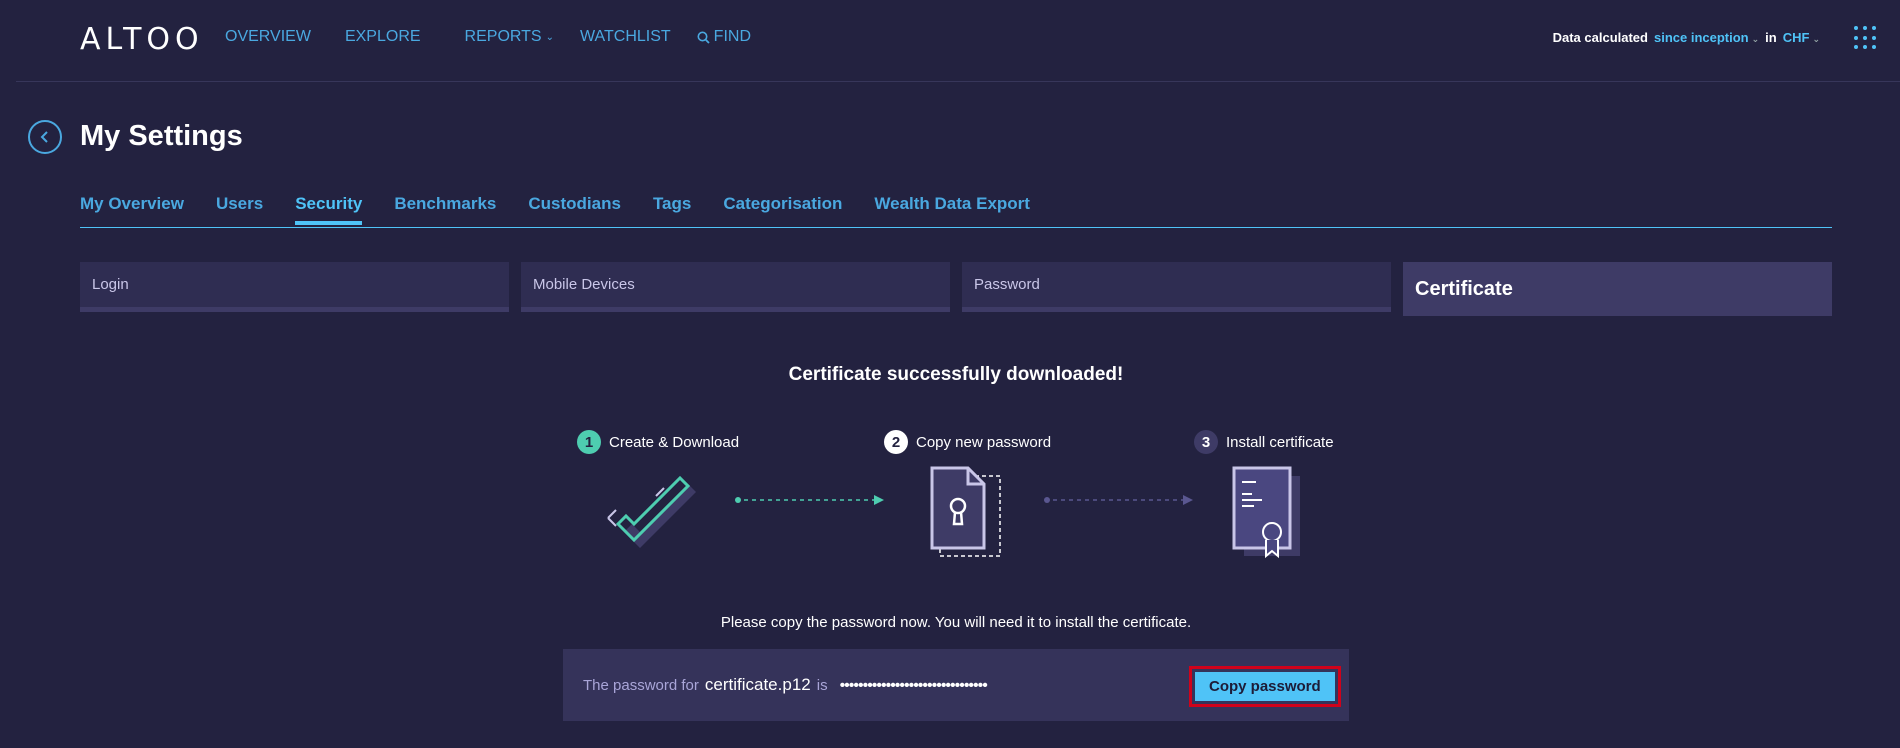 Image resolution: width=1900 pixels, height=748 pixels. What do you see at coordinates (1771, 37) in the screenshot?
I see `in-label: in` at bounding box center [1771, 37].